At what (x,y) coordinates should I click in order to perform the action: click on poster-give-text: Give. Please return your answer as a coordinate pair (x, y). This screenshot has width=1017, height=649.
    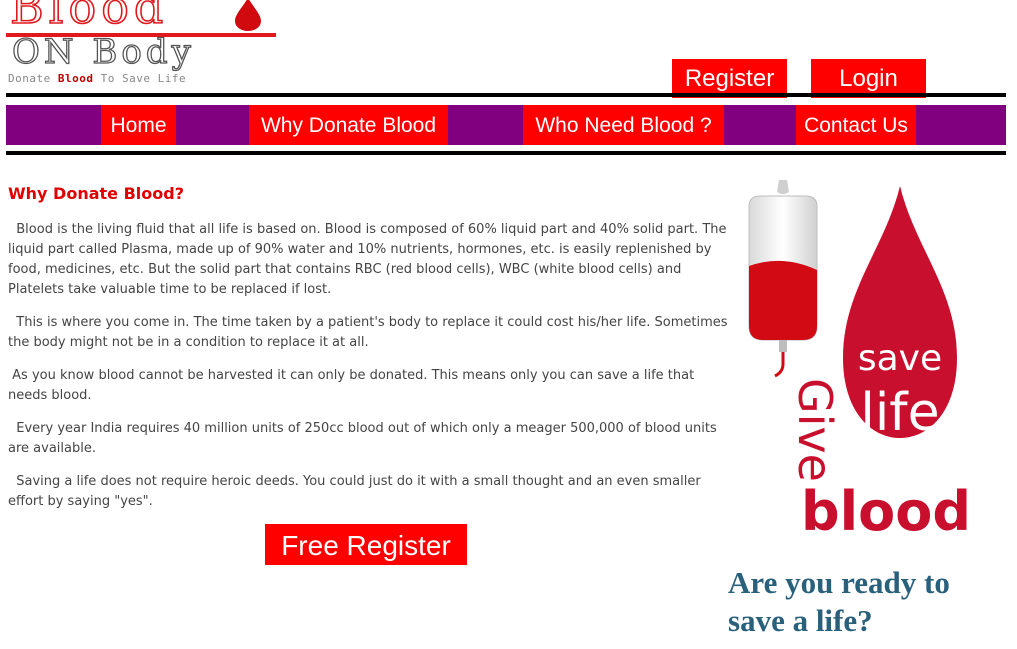
    Looking at the image, I should click on (815, 430).